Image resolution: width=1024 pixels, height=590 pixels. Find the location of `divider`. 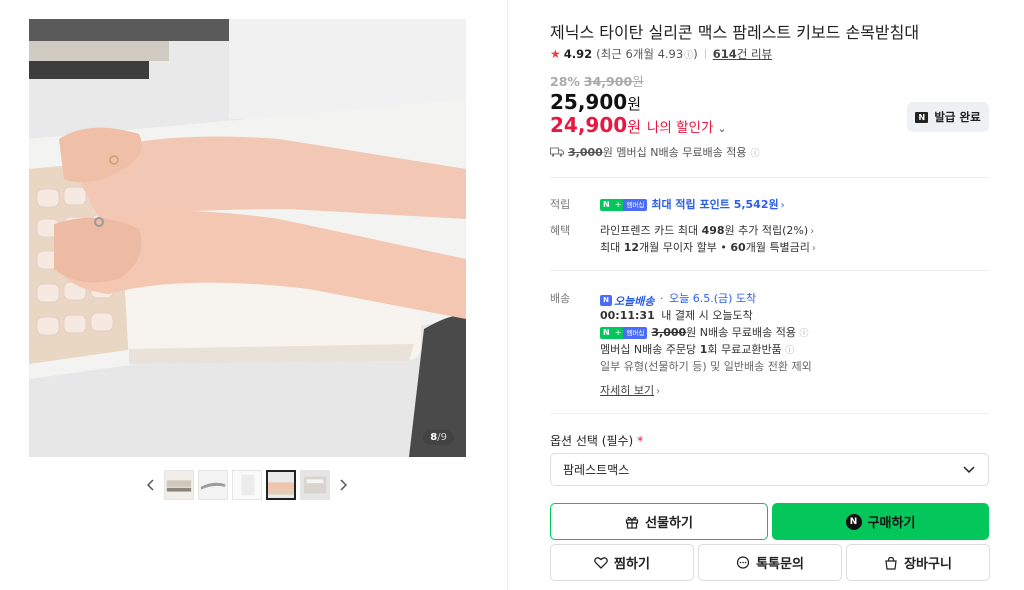

divider is located at coordinates (769, 177).